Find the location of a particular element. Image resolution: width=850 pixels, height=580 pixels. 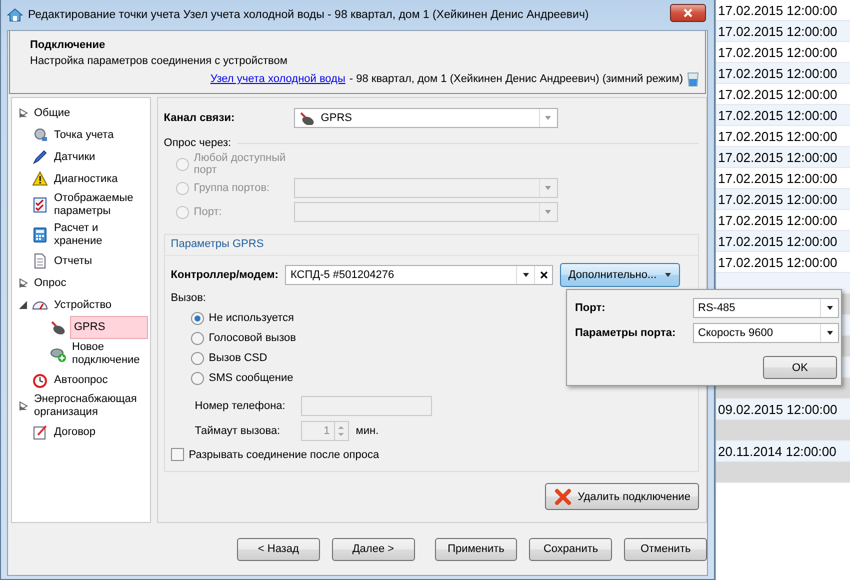

header-title: Подключение is located at coordinates (68, 45).